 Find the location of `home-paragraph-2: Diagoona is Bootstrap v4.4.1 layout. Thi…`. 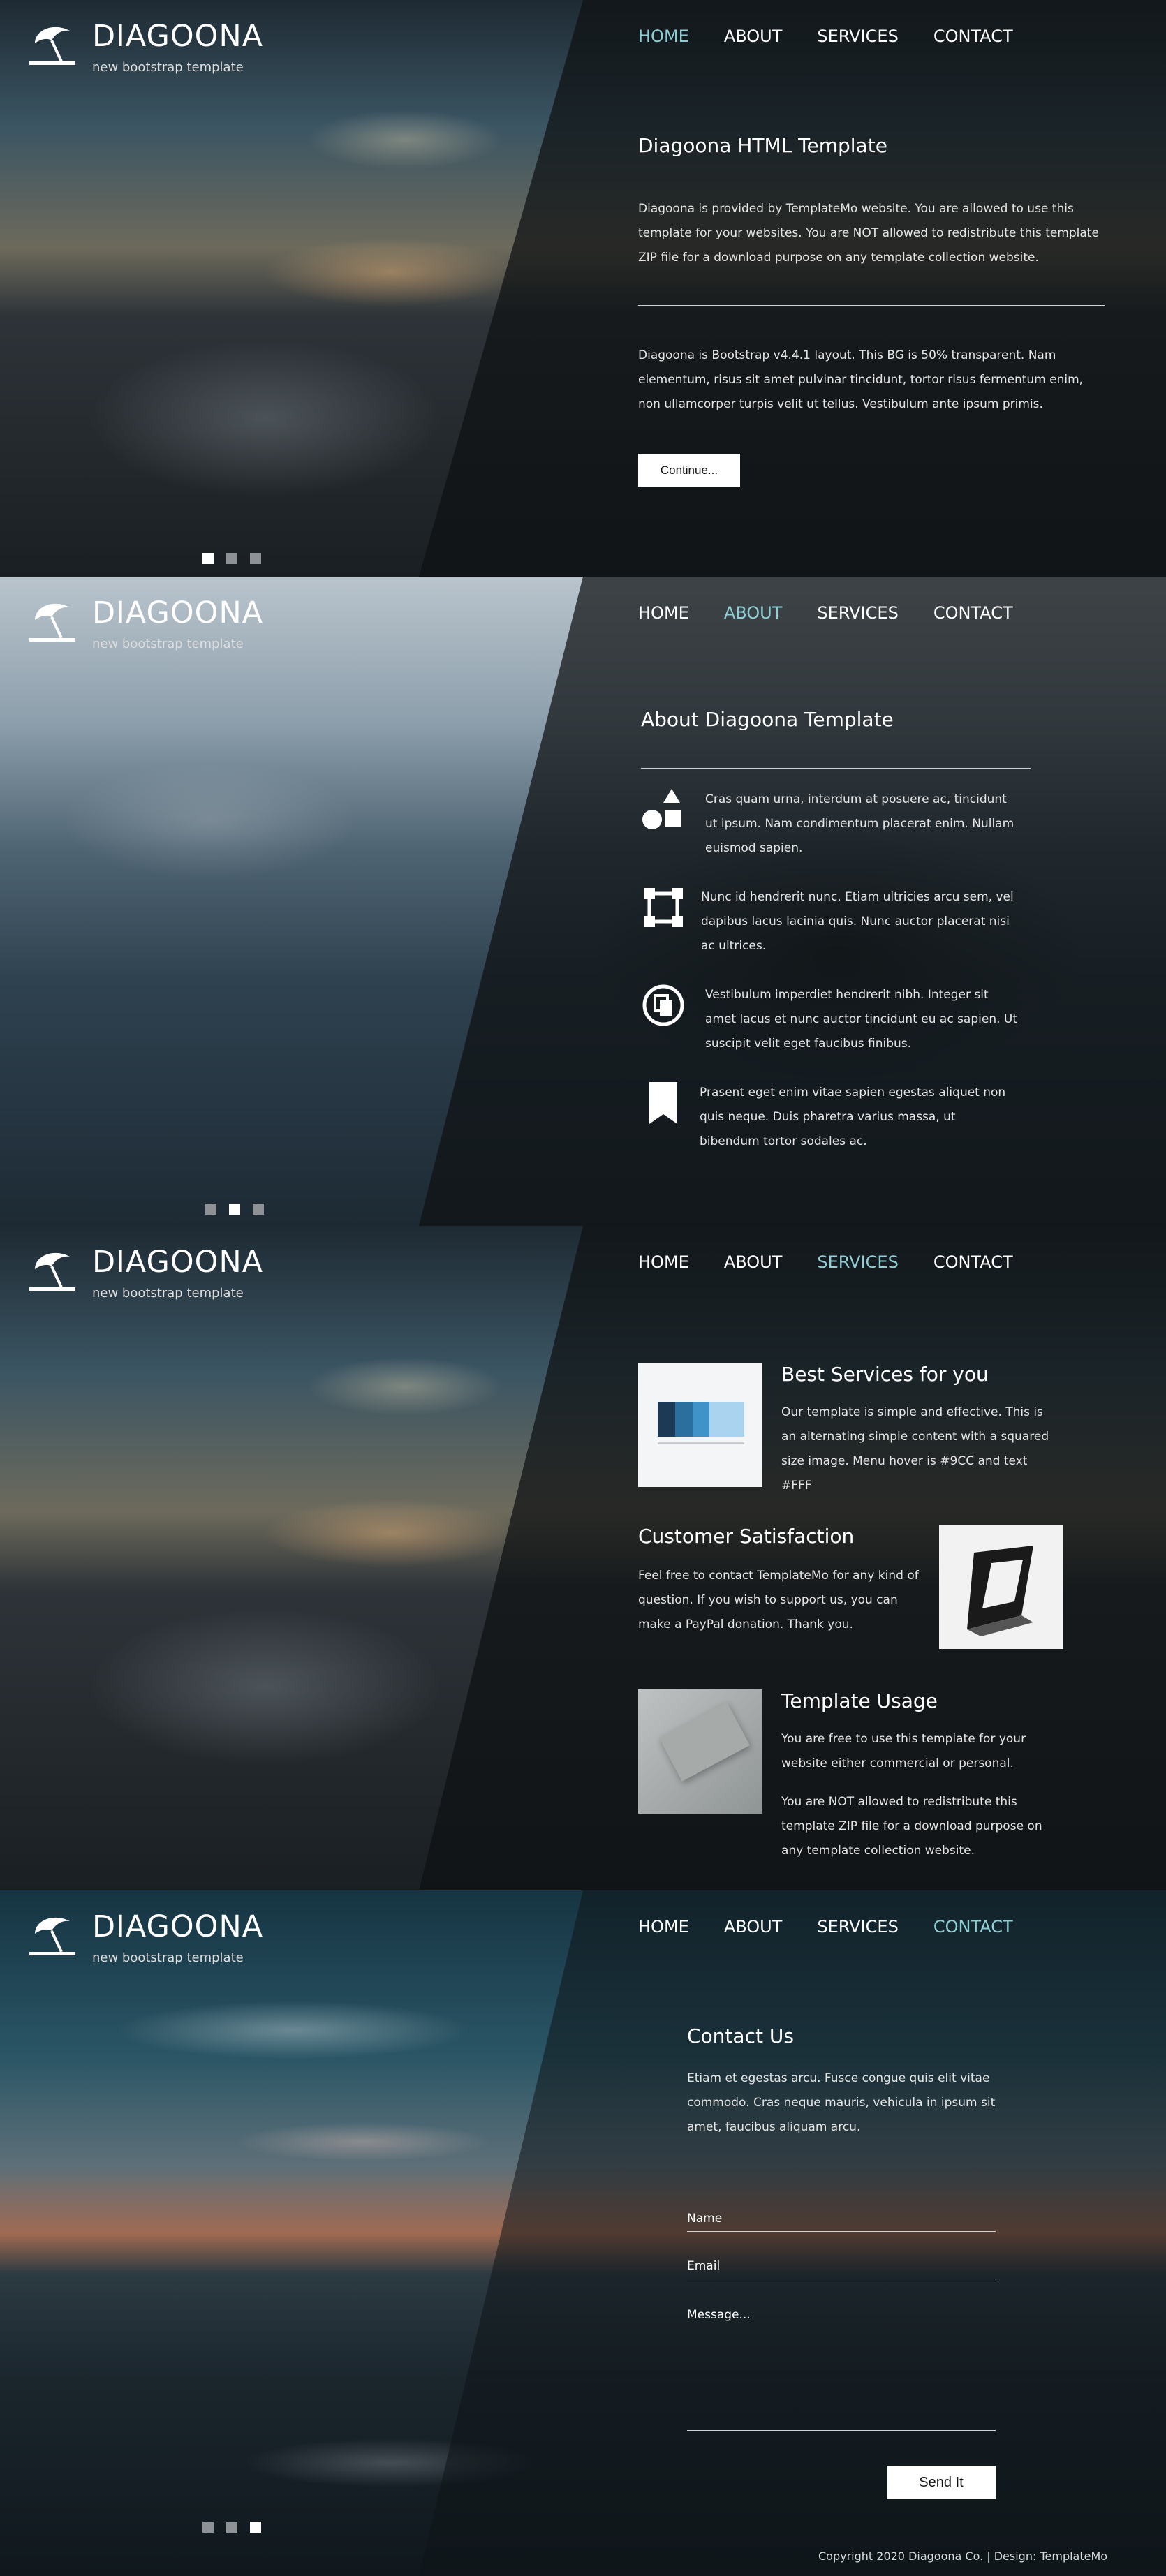

home-paragraph-2: Diagoona is Bootstrap v4.4.1 layout. Thi… is located at coordinates (861, 379).